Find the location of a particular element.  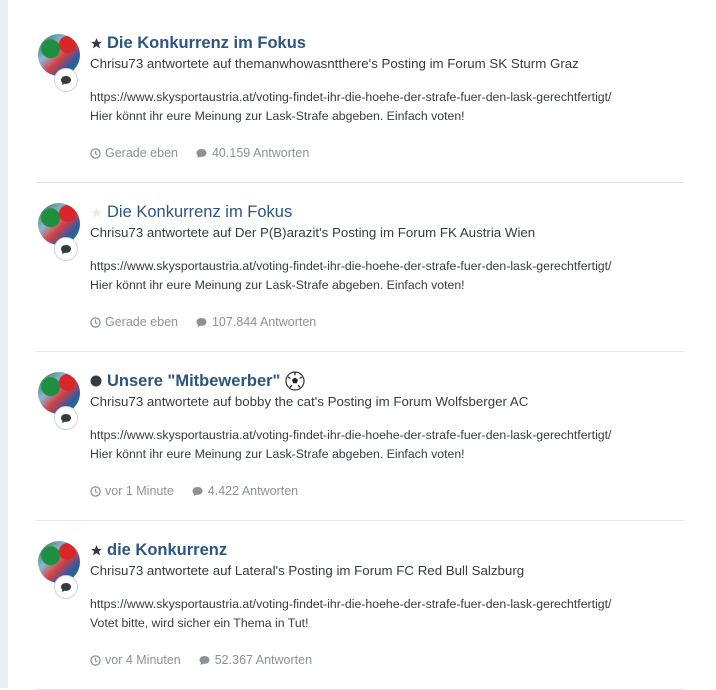

topic-title-link: die Konkurrenz is located at coordinates (167, 550).